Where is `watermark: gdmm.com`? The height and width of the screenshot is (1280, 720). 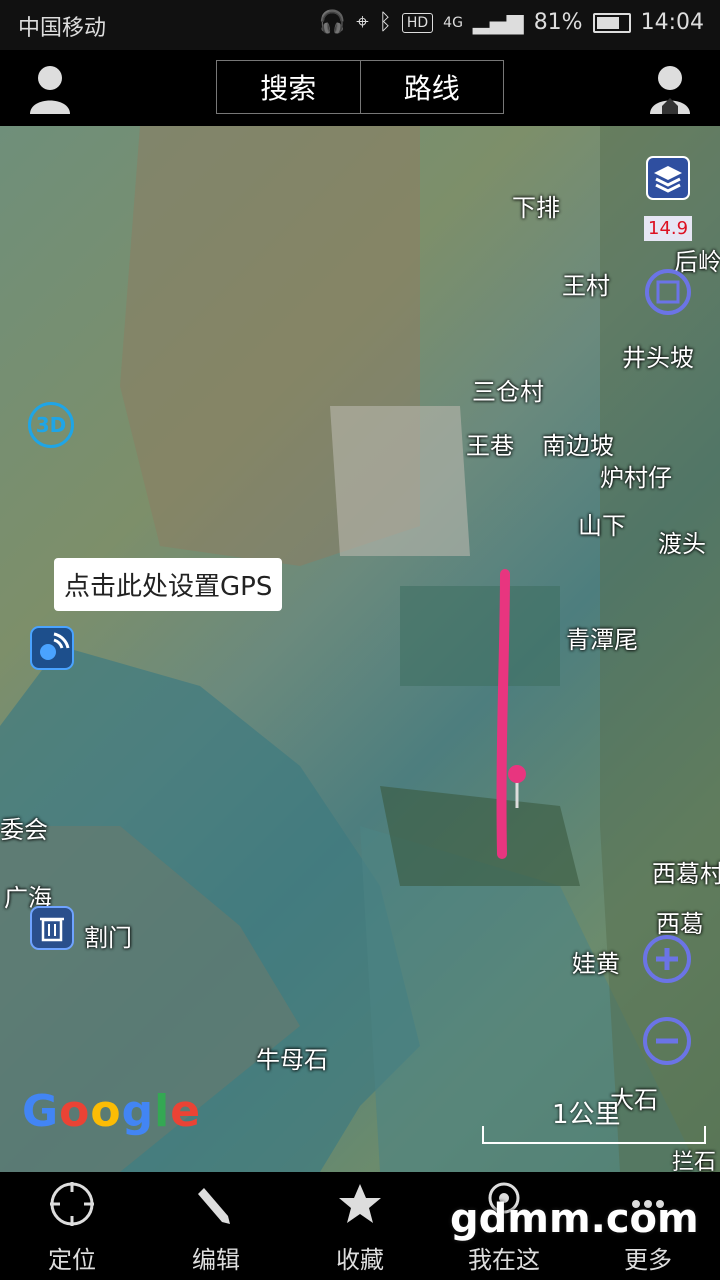
watermark: gdmm.com is located at coordinates (574, 1219).